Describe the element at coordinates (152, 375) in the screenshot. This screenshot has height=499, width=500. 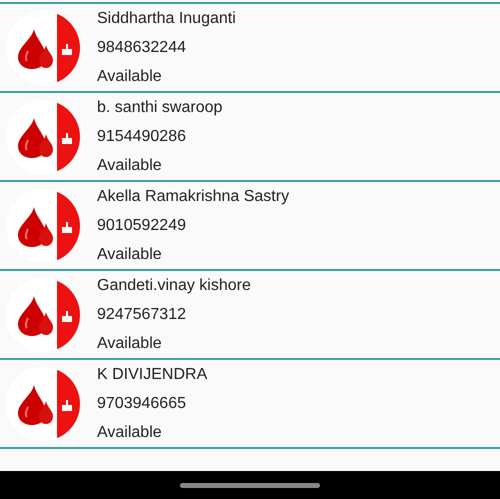
I see `donor-name: K DIVIJENDRA` at that location.